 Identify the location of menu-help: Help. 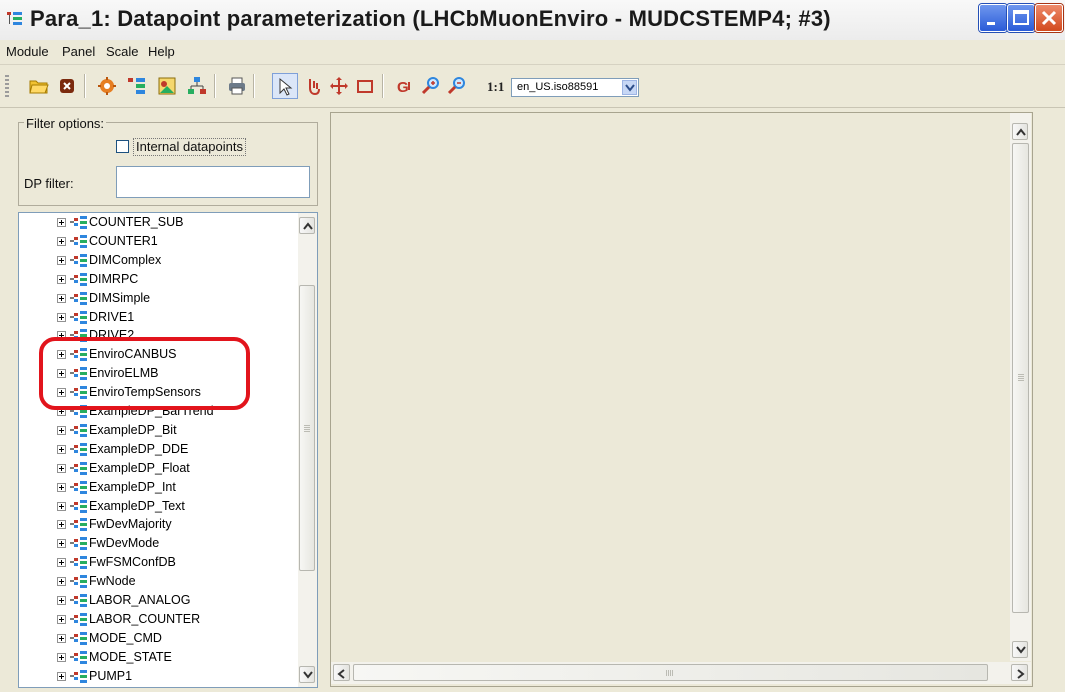
(161, 51).